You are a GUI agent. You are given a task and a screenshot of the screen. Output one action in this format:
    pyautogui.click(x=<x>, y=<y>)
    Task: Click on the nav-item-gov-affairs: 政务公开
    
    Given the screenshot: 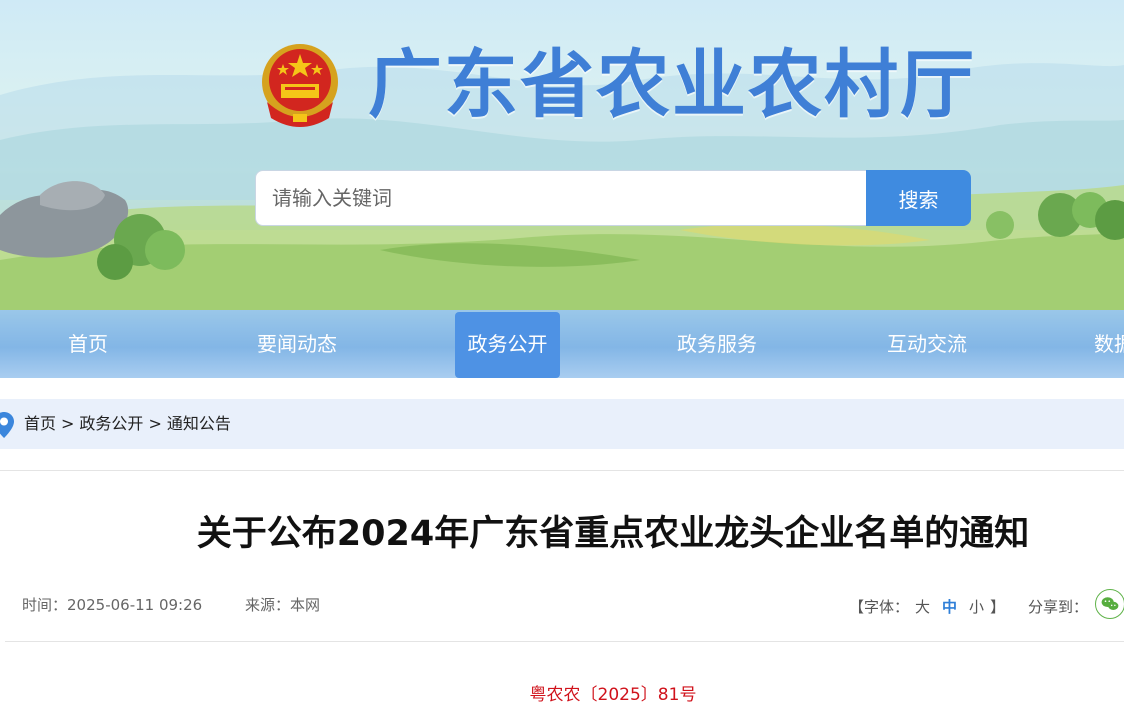 What is the action you would take?
    pyautogui.click(x=507, y=345)
    